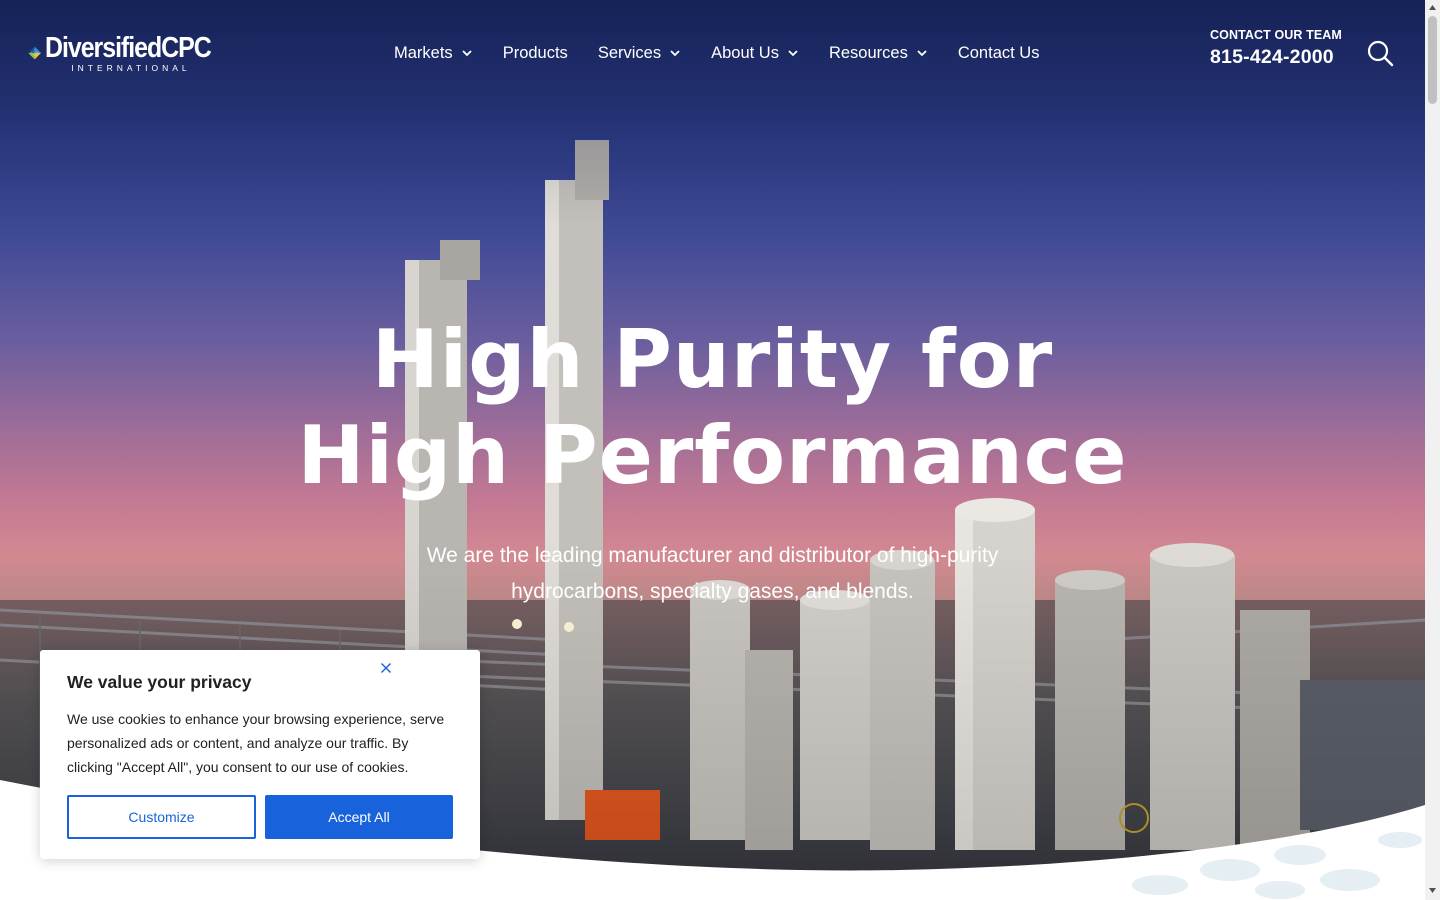 This screenshot has width=1440, height=900. I want to click on scroll-down-arrow-icon, so click(1432, 890).